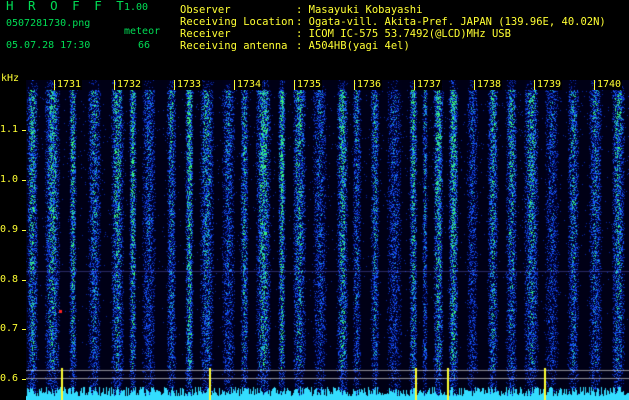 The height and width of the screenshot is (400, 629). I want to click on time-label: 1732, so click(129, 84).